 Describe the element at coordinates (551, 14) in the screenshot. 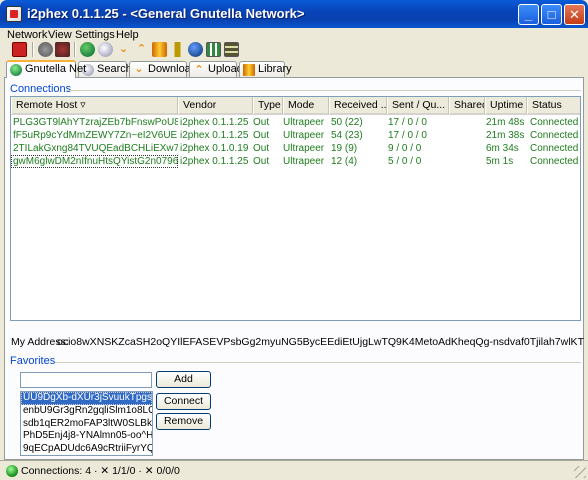

I see `maximize-button: □` at that location.